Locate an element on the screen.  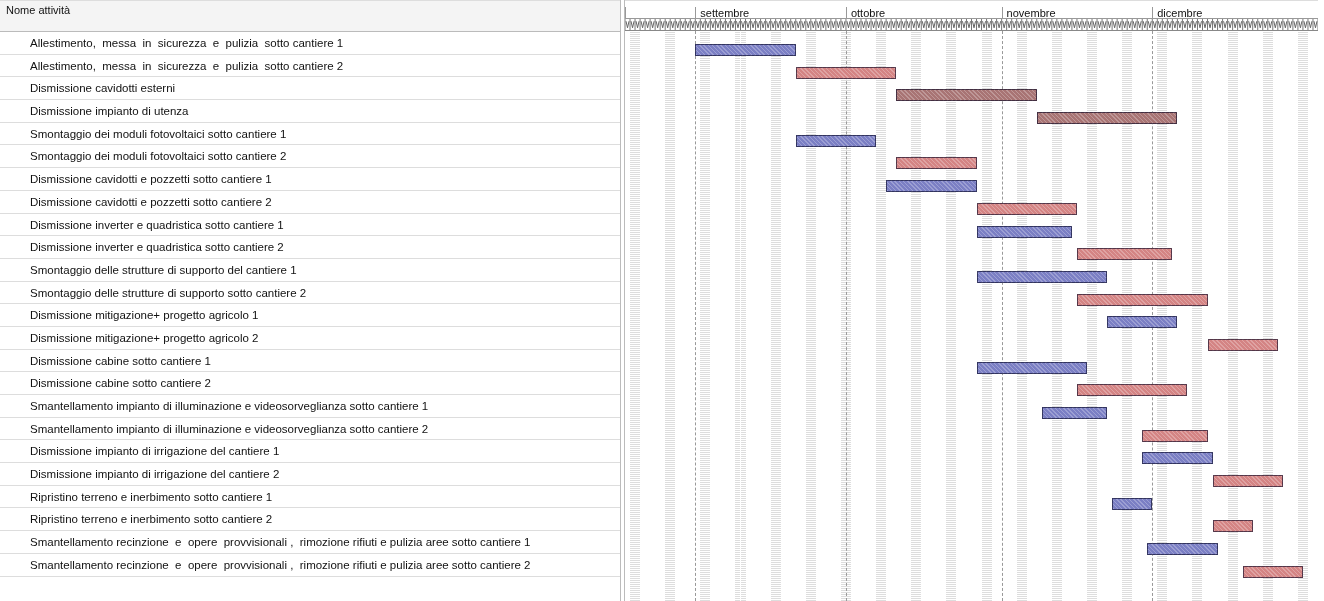
month-label: settembre is located at coordinates (725, 13).